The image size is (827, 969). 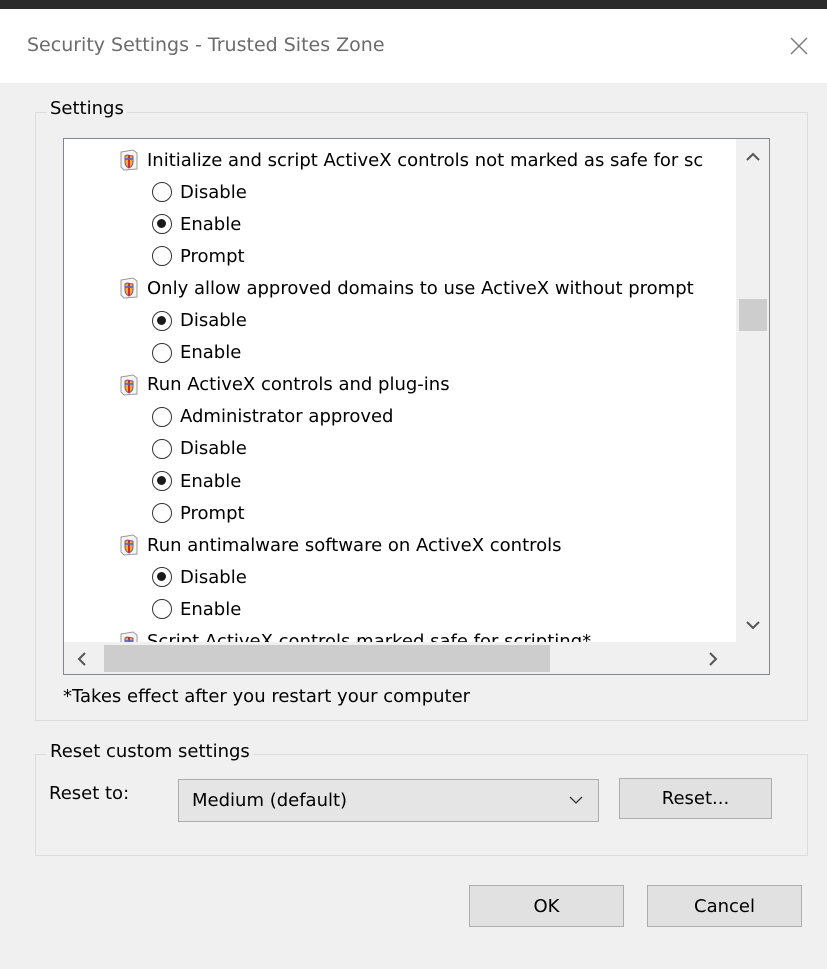 What do you see at coordinates (298, 385) in the screenshot?
I see `setting-category-label: Run ActiveX controls and plug-ins` at bounding box center [298, 385].